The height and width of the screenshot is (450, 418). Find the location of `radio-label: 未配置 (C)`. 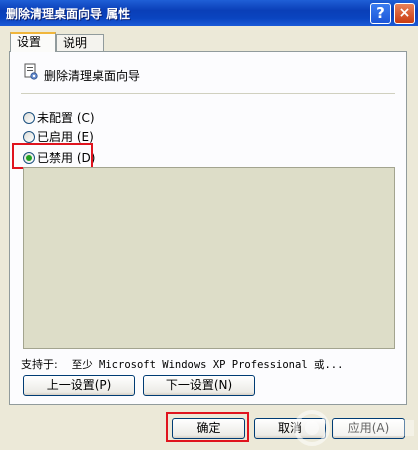

radio-label: 未配置 (C) is located at coordinates (66, 118).